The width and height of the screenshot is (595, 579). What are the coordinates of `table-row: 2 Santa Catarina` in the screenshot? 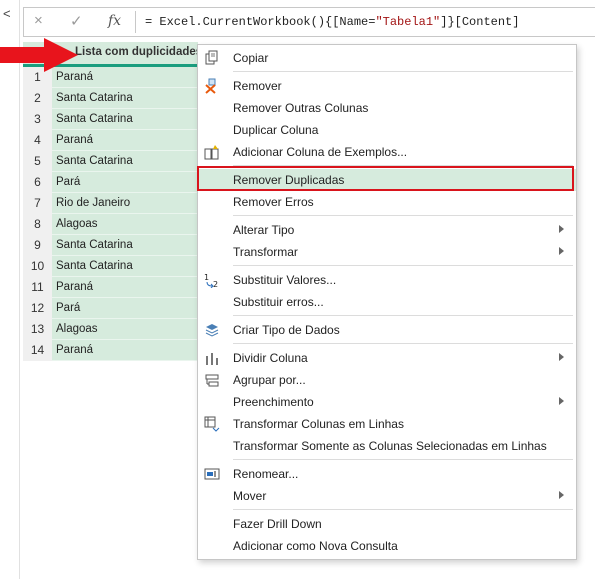 It's located at (110, 99).